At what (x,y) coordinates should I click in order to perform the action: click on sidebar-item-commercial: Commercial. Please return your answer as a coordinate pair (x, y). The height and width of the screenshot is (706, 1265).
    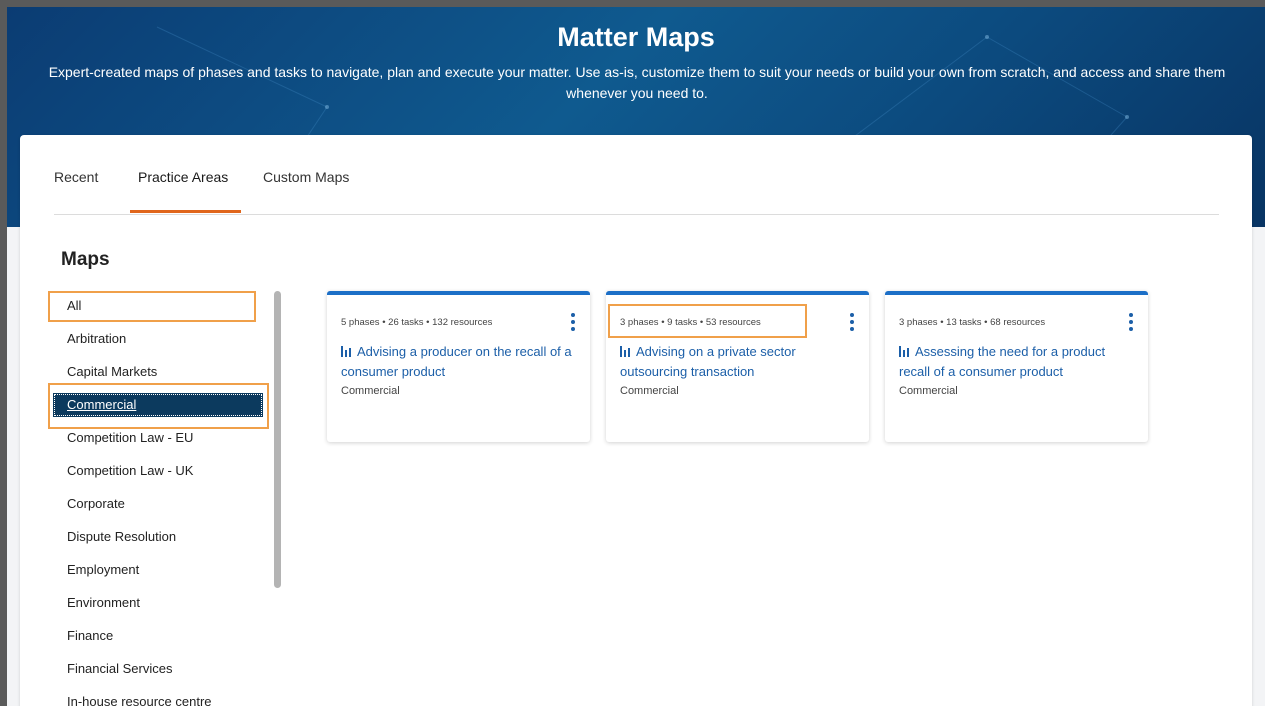
    Looking at the image, I should click on (158, 405).